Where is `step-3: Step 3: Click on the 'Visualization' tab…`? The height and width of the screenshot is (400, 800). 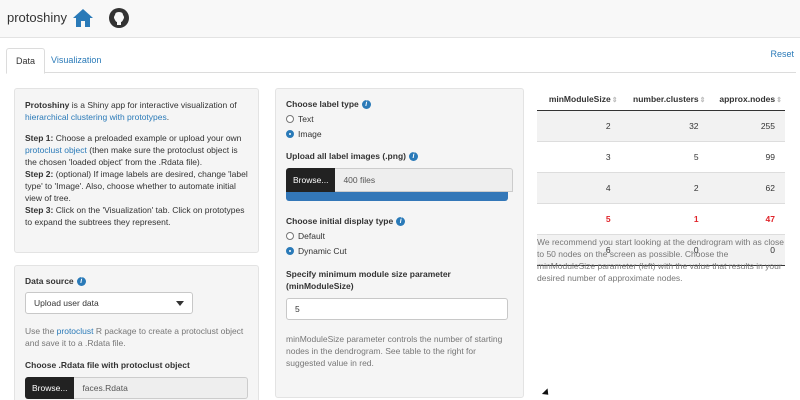 step-3: Step 3: Click on the 'Visualization' tab… is located at coordinates (136, 216).